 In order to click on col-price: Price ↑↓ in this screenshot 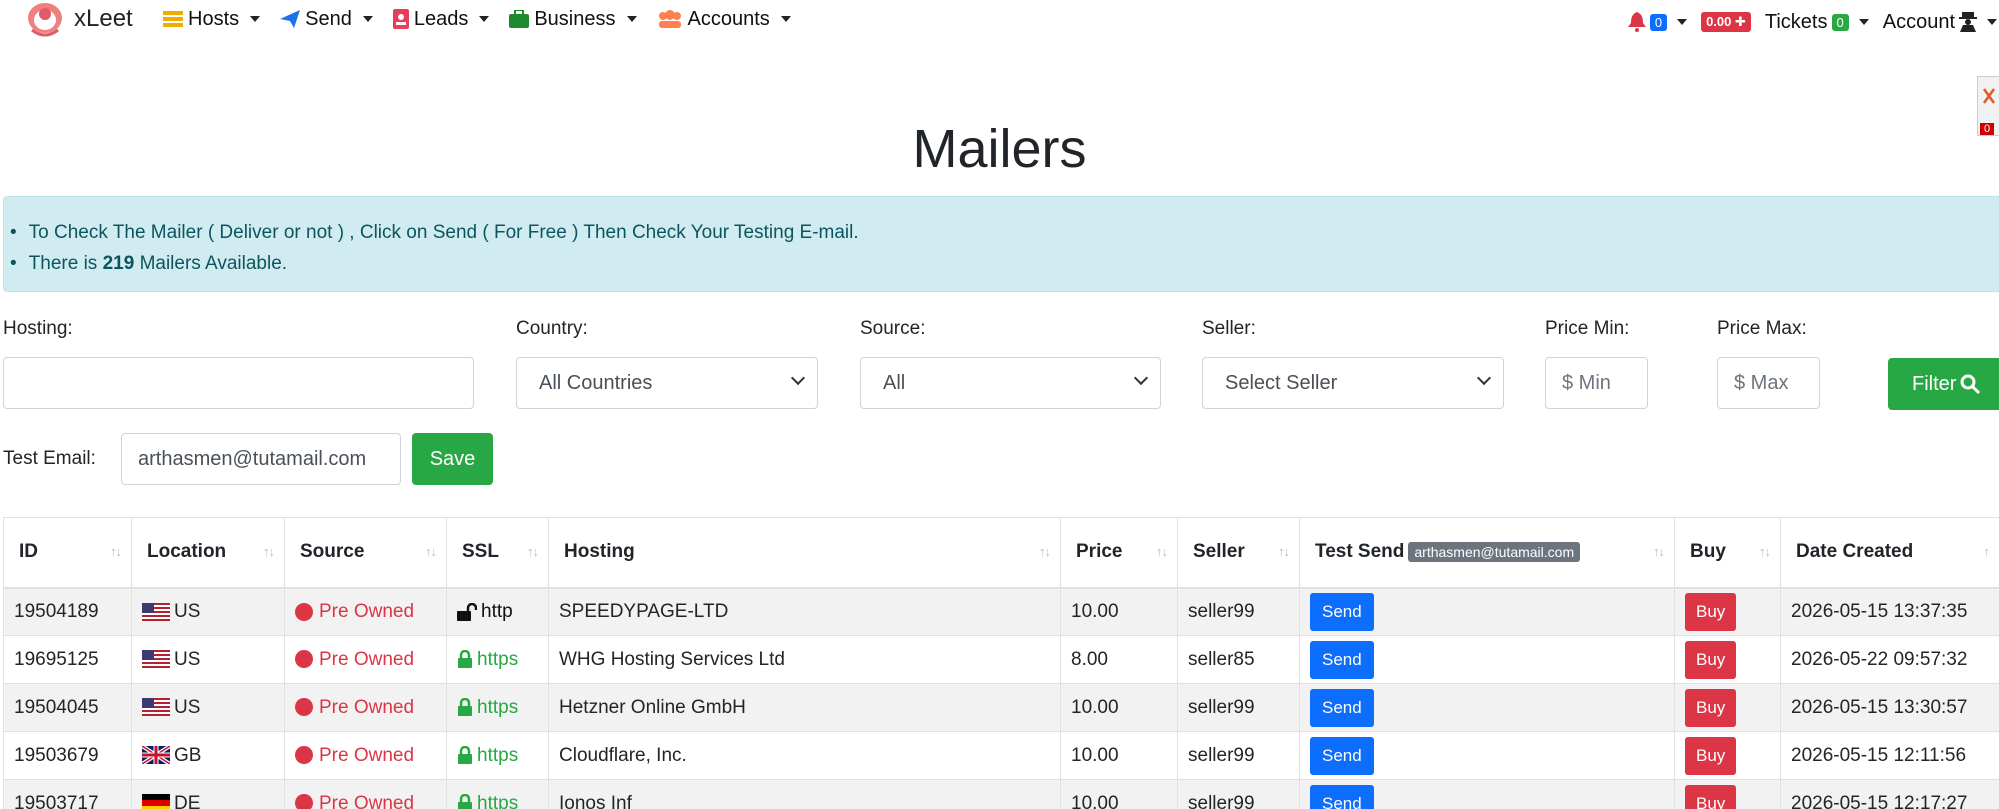, I will do `click(1119, 553)`.